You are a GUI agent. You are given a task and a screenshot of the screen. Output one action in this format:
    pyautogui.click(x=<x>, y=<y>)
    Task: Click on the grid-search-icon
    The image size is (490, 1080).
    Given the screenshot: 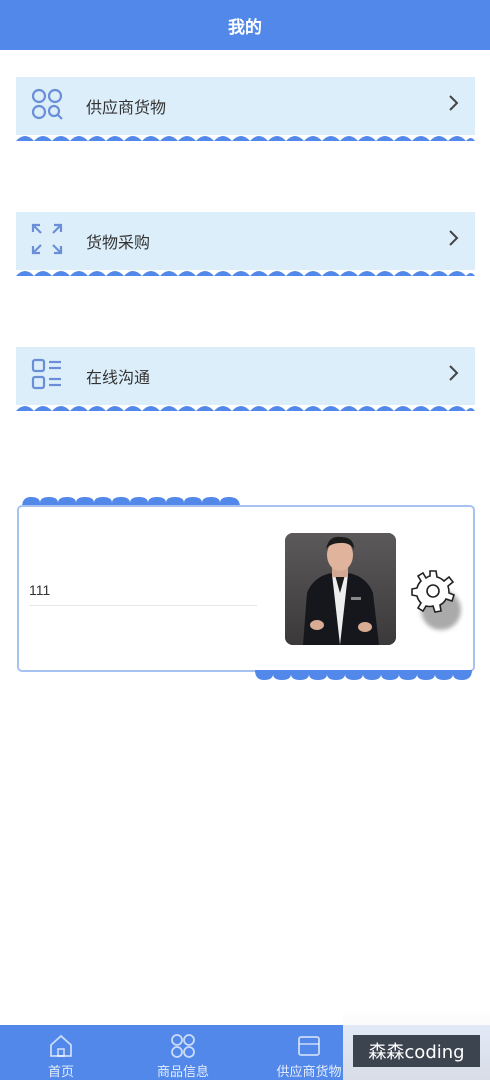 What is the action you would take?
    pyautogui.click(x=47, y=104)
    